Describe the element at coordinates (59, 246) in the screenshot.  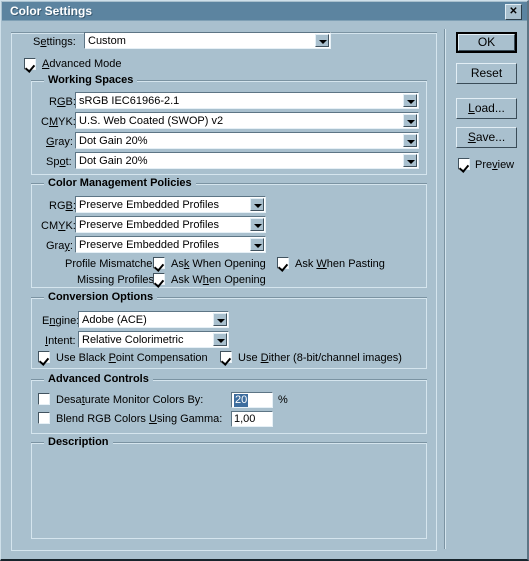
I see `policies-gray-label: Gray:` at that location.